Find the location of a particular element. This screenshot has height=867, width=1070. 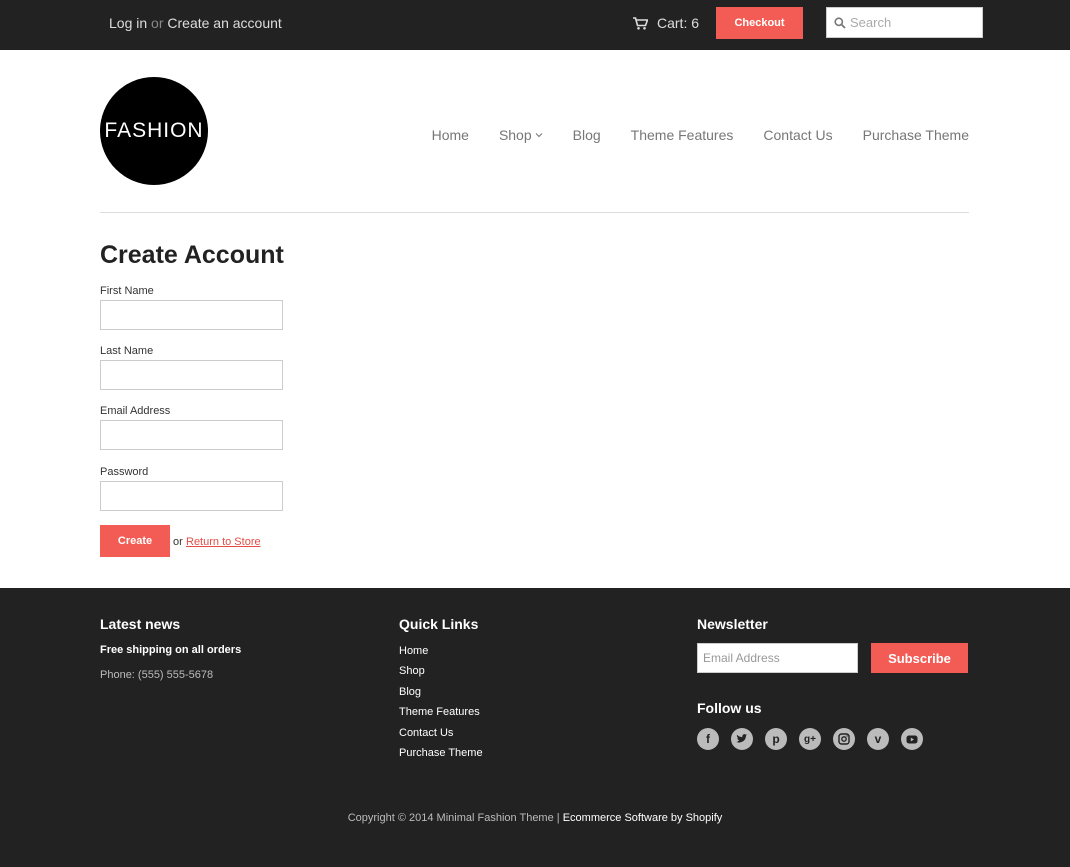

social-icons: f p g+ v is located at coordinates (816, 739).